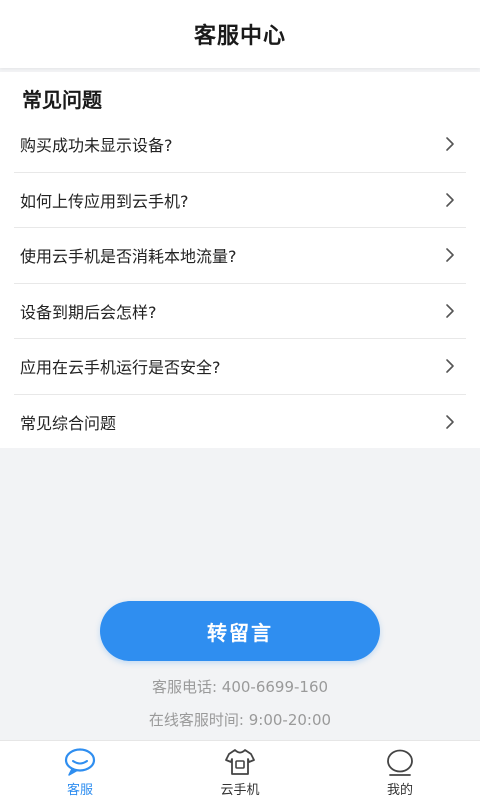 The height and width of the screenshot is (800, 480). What do you see at coordinates (400, 762) in the screenshot?
I see `user-circle-icon` at bounding box center [400, 762].